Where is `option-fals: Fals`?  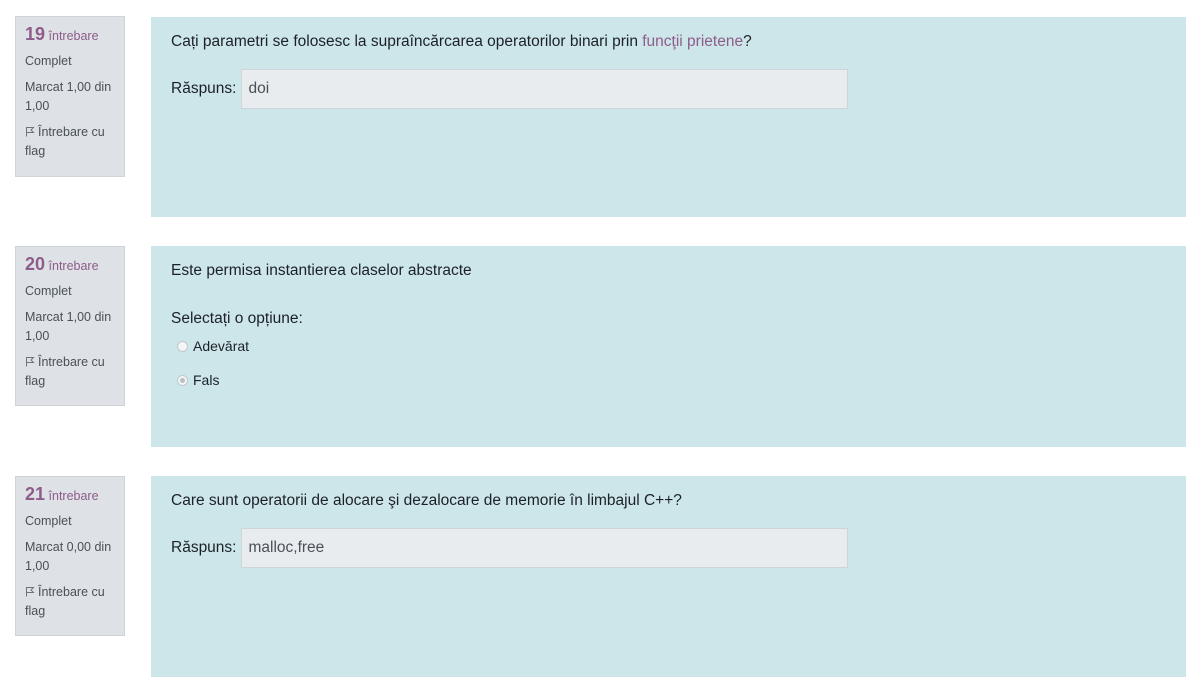 option-fals: Fals is located at coordinates (668, 380).